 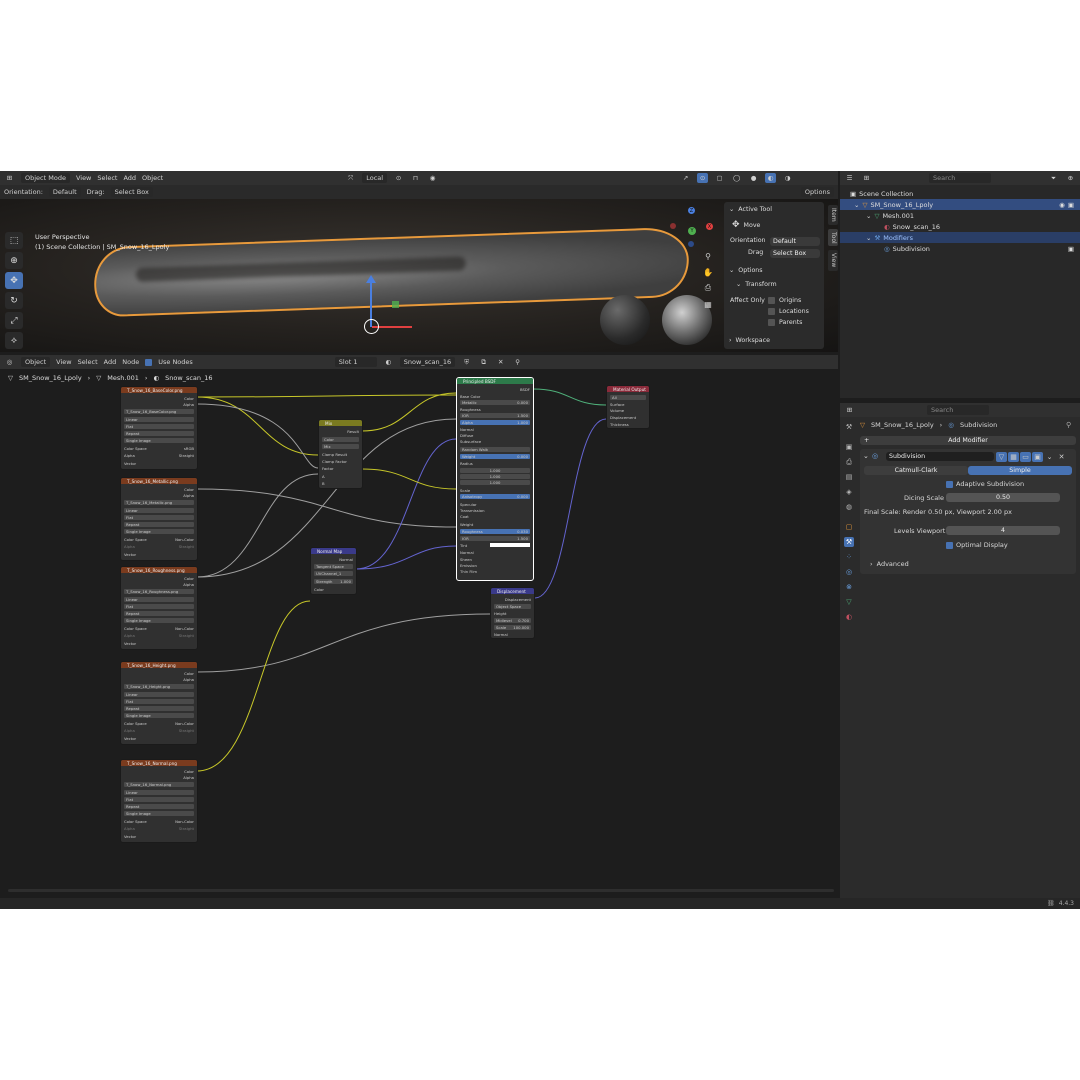 I want to click on constraints-tab-icon: ⊗, so click(x=849, y=587).